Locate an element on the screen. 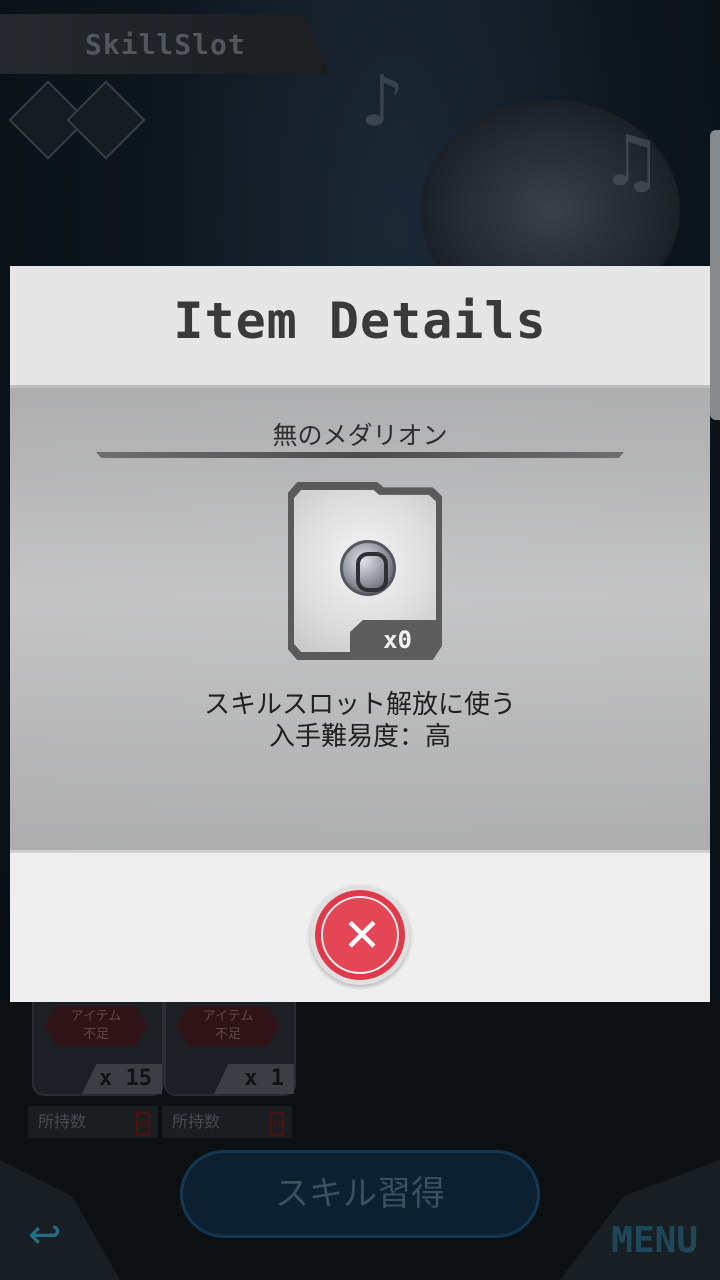 The height and width of the screenshot is (1280, 720). item-card: x0 is located at coordinates (365, 571).